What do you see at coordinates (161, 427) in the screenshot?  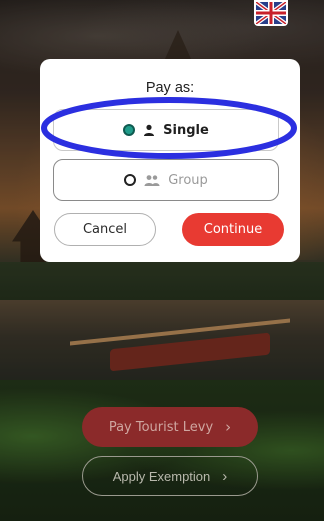 I see `pay-tourist-levy-label: Pay Tourist Levy` at bounding box center [161, 427].